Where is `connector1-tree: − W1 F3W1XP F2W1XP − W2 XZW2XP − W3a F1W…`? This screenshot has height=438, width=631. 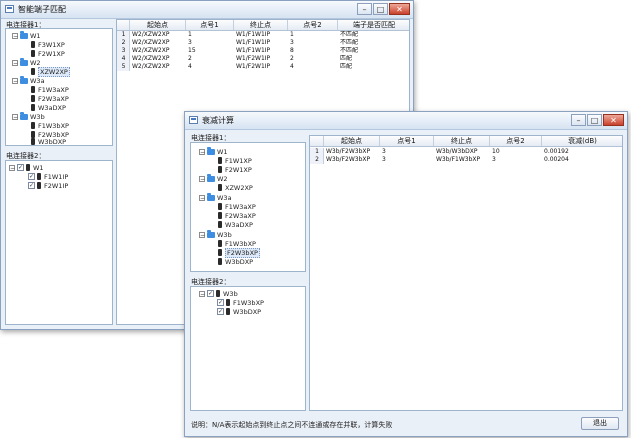
connector1-tree: − W1 F3W1XP F2W1XP − W2 XZW2XP − W3a F1W… is located at coordinates (59, 87).